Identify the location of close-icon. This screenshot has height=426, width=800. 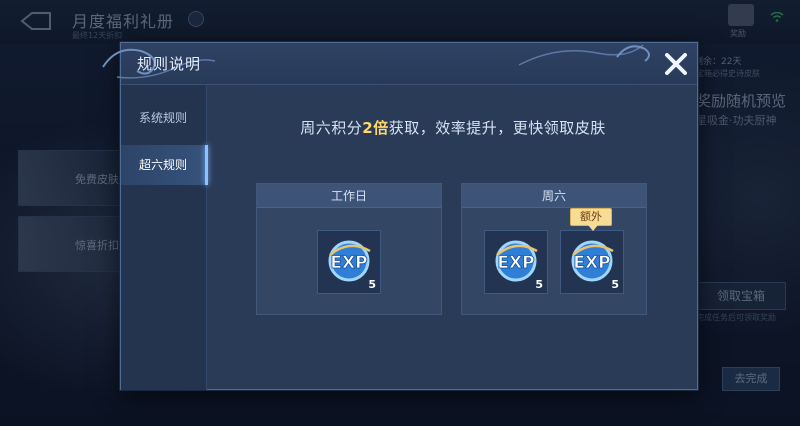
(676, 64).